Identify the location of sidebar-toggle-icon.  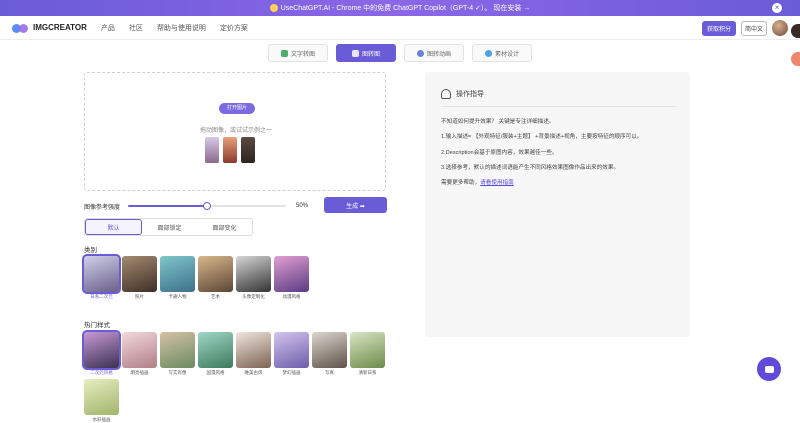
(795, 31).